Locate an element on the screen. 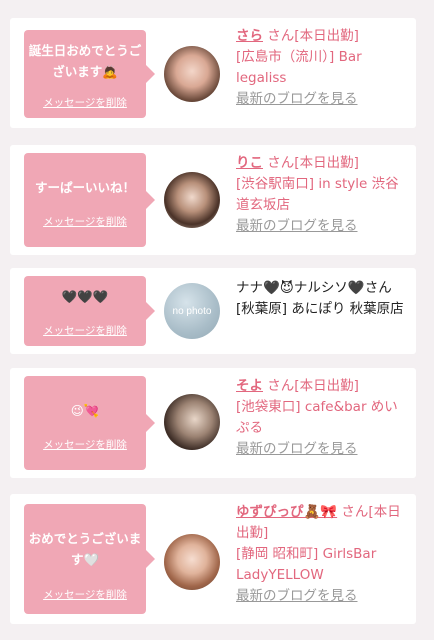  message-text: 誕生日おめでとうございます🙇 is located at coordinates (85, 61).